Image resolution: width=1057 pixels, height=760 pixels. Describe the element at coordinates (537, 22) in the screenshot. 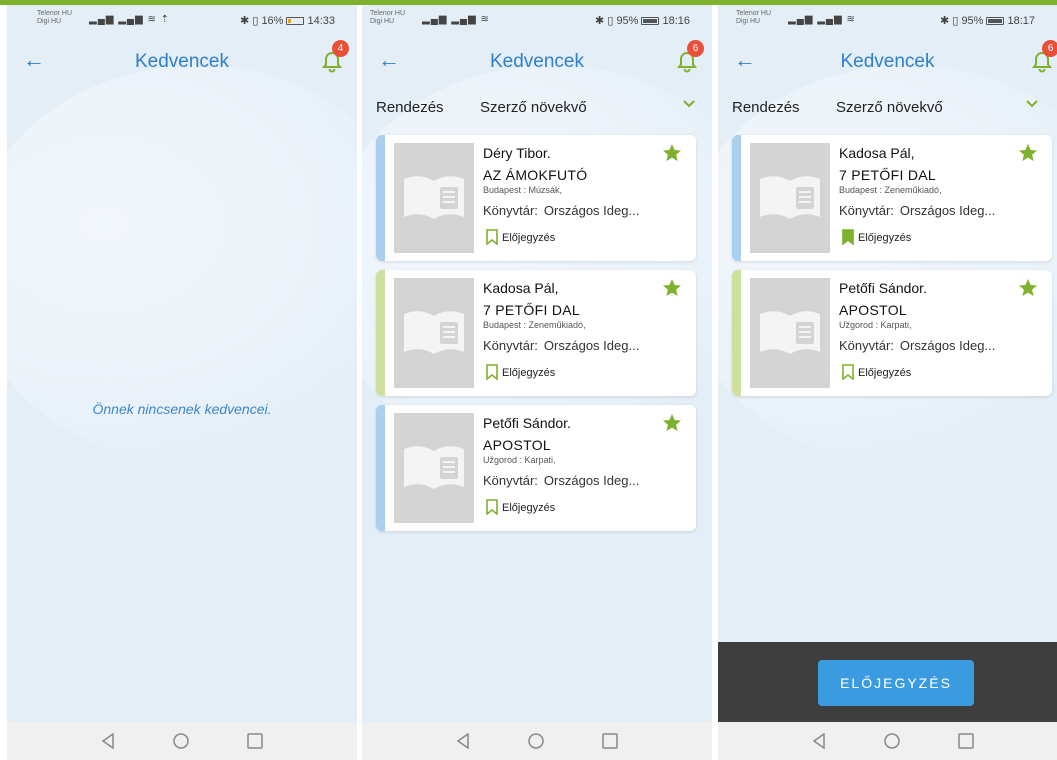

I see `status-bar: Telenor HU Digi HU ▂▄▆ ▂▄▆ ≋ ✱ ▯ 95% 18:16` at that location.